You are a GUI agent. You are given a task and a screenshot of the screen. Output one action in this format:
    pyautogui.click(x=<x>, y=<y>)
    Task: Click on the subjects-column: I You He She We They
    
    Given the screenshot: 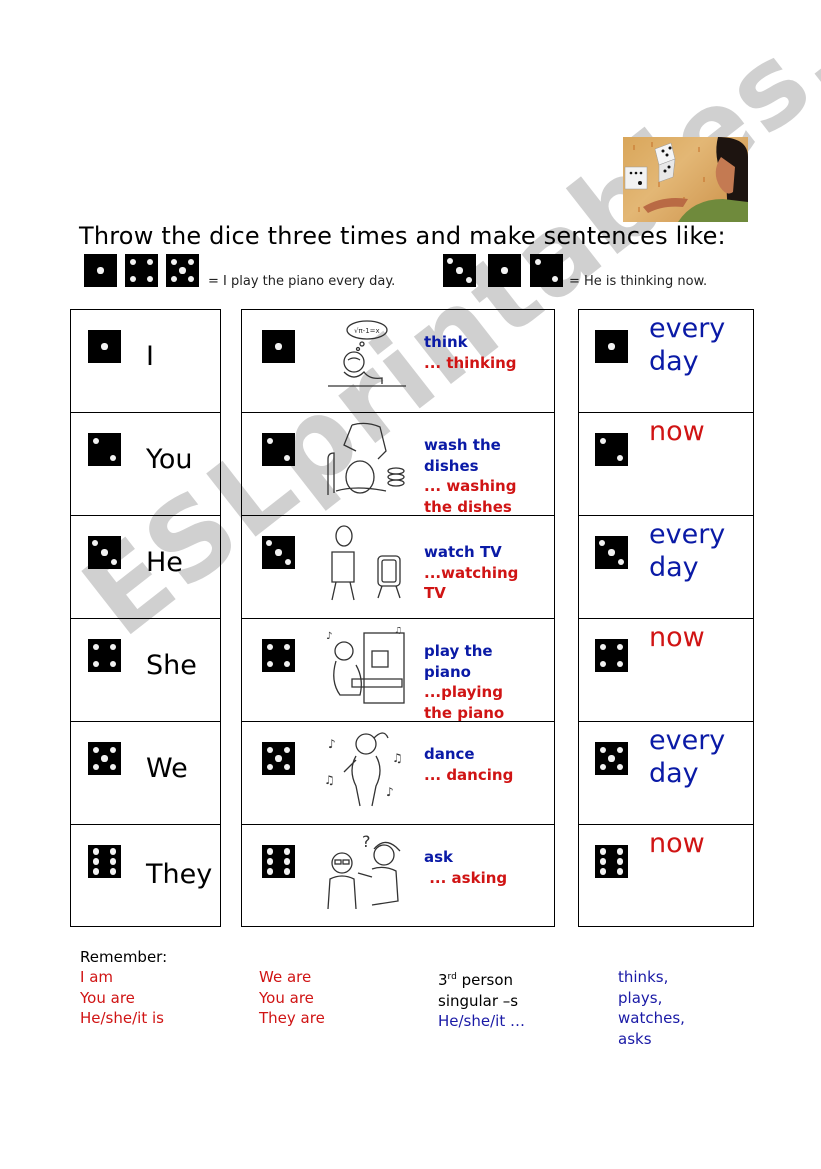 What is the action you would take?
    pyautogui.click(x=145, y=618)
    